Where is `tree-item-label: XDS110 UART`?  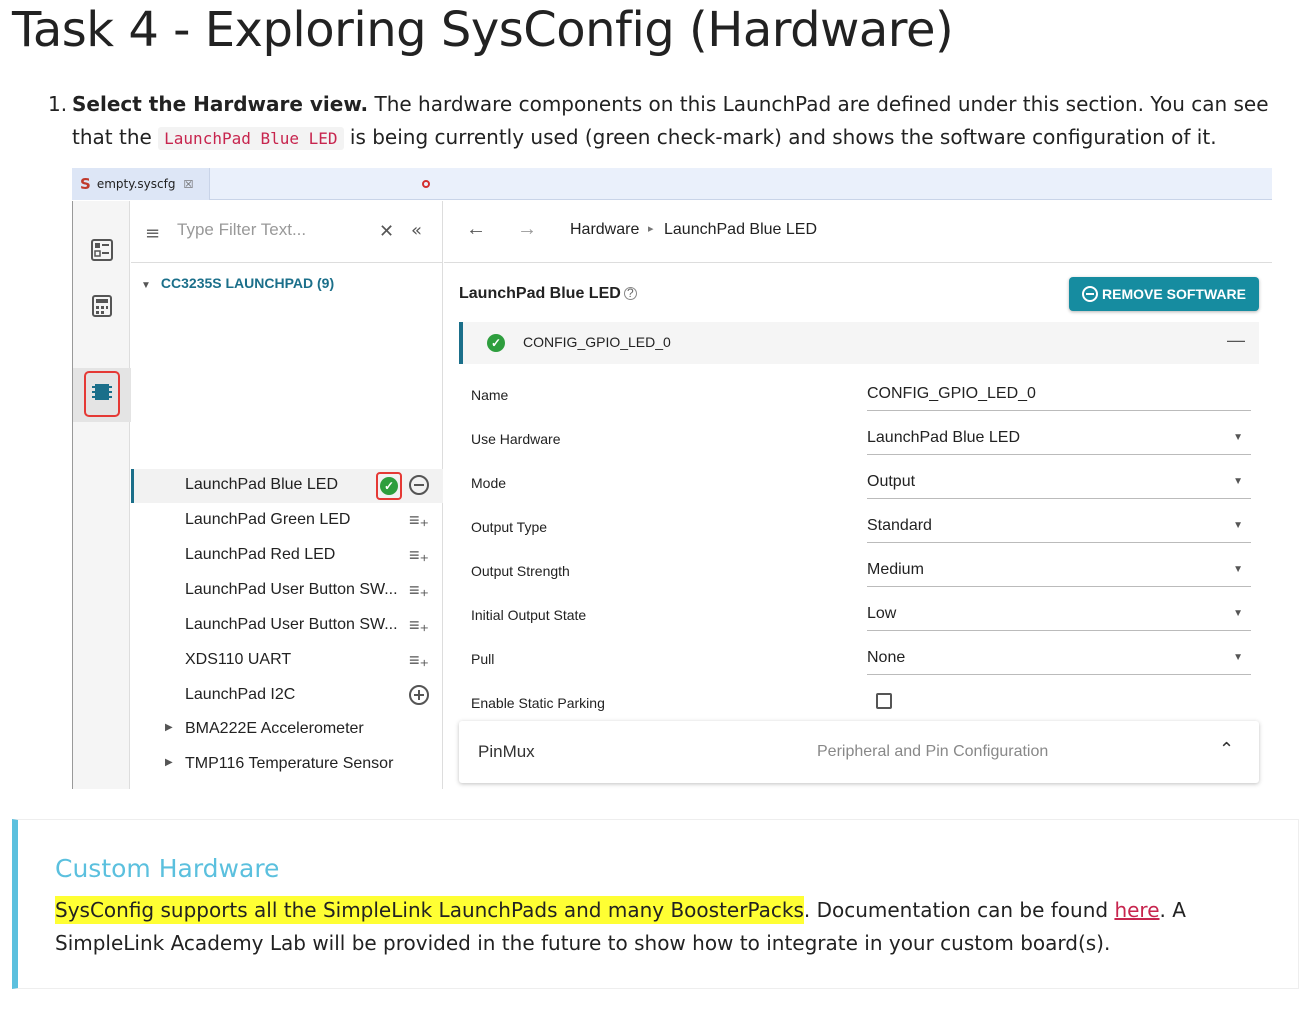
tree-item-label: XDS110 UART is located at coordinates (238, 659).